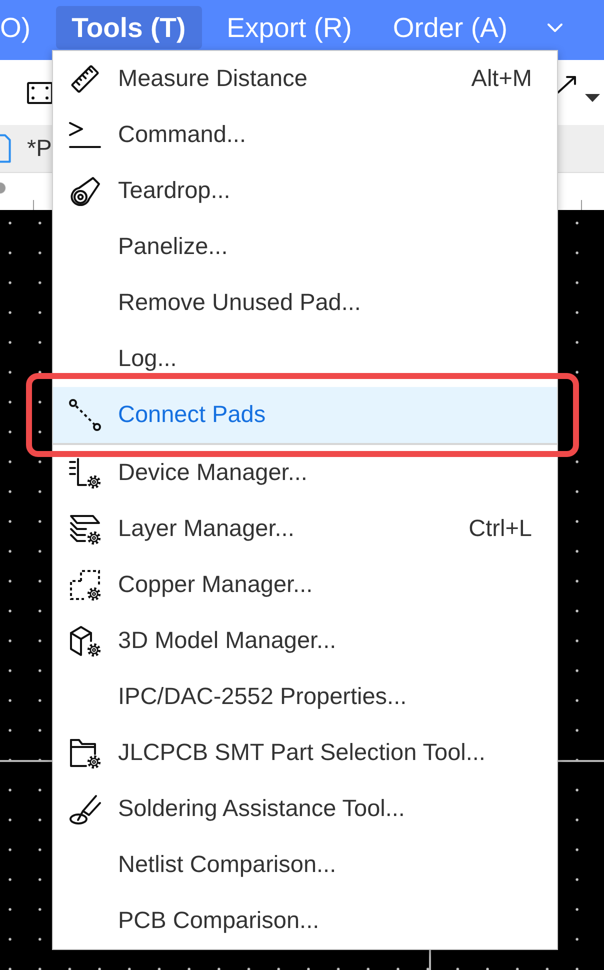 The image size is (604, 970). I want to click on ruler-icon, so click(85, 79).